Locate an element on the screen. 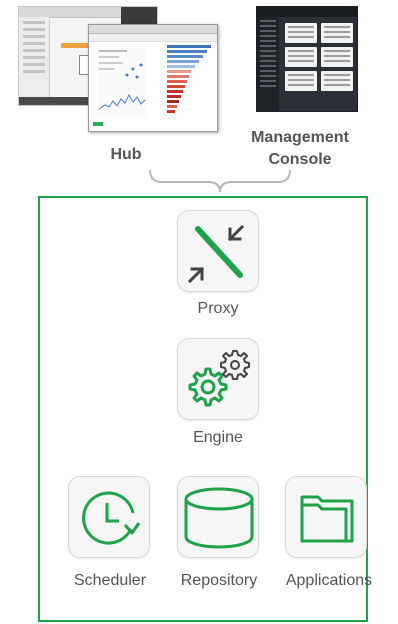 Image resolution: width=398 pixels, height=624 pixels. applications-tile is located at coordinates (326, 517).